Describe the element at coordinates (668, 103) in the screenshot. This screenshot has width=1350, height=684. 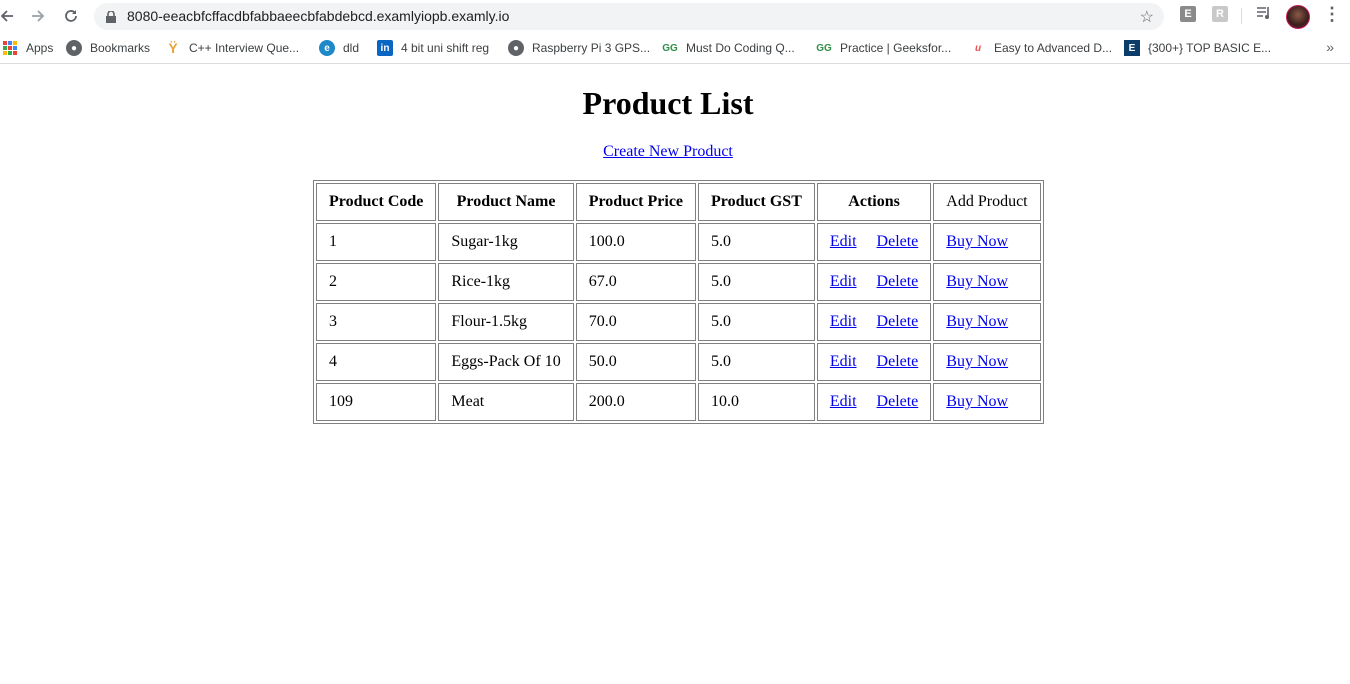
I see `page-title: Product List` at that location.